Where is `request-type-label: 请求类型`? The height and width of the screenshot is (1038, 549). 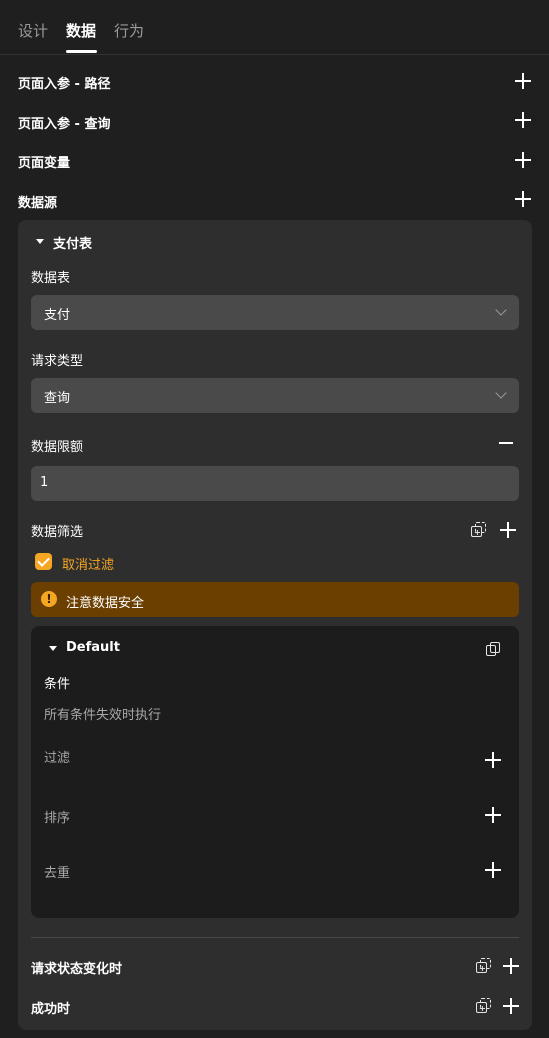 request-type-label: 请求类型 is located at coordinates (57, 361).